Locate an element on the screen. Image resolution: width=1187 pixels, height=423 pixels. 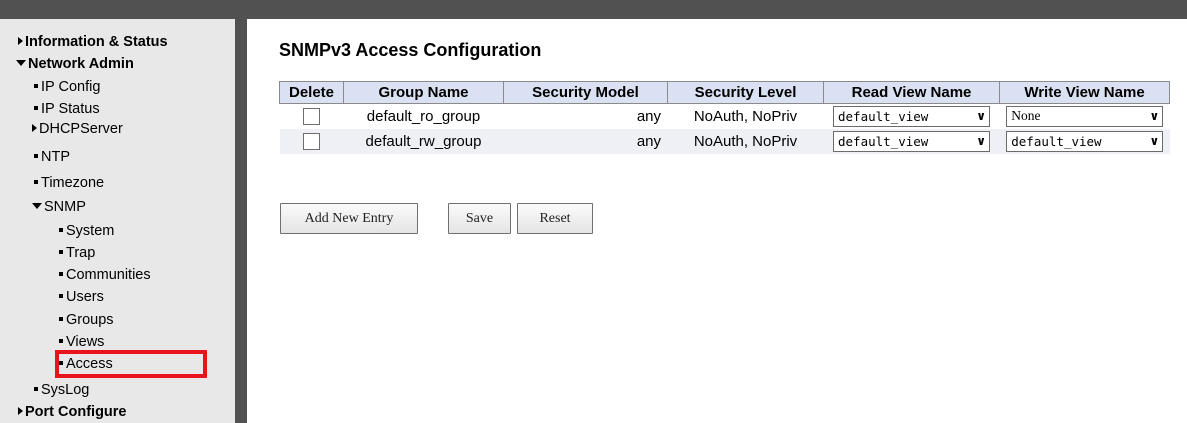
reset-button: Reset is located at coordinates (555, 218).